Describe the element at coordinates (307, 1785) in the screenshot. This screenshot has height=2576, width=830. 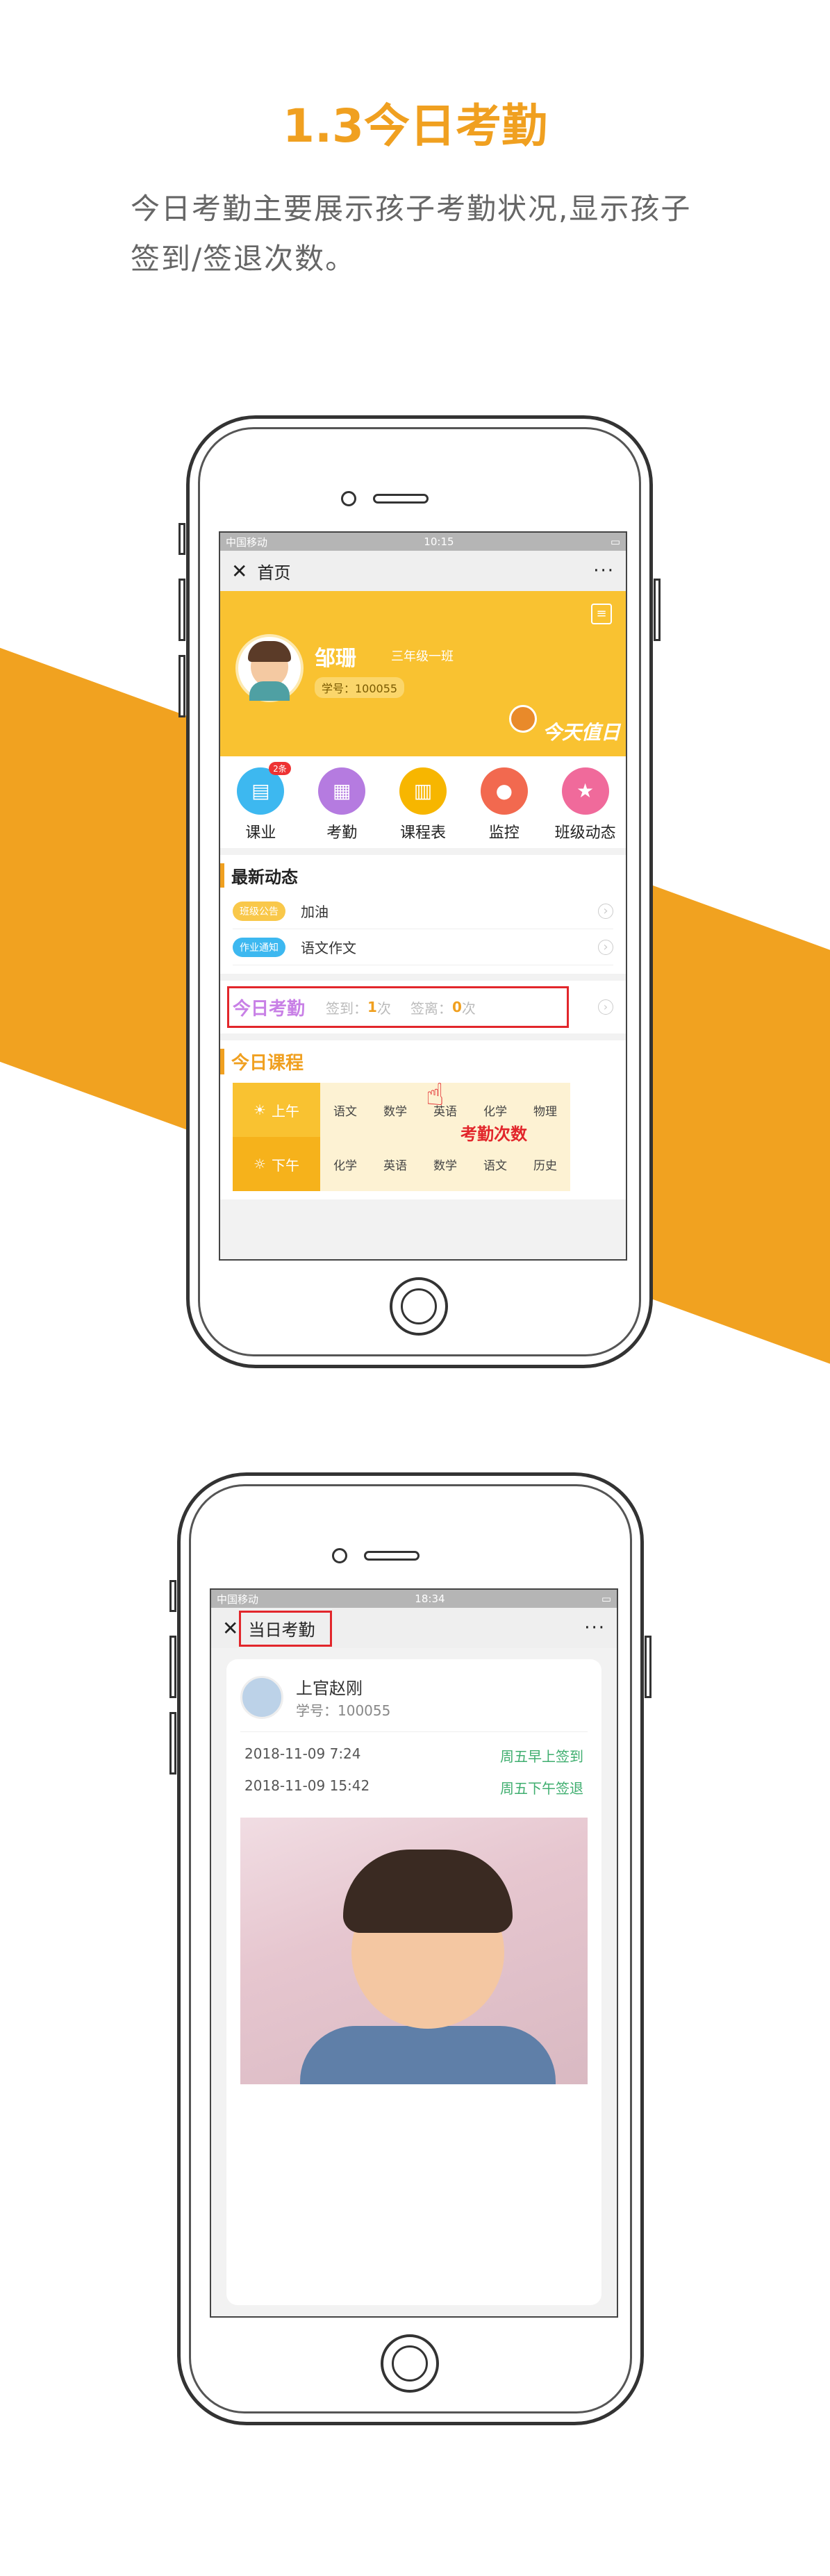
I see `record-time: 2018-11-09 15:42` at that location.